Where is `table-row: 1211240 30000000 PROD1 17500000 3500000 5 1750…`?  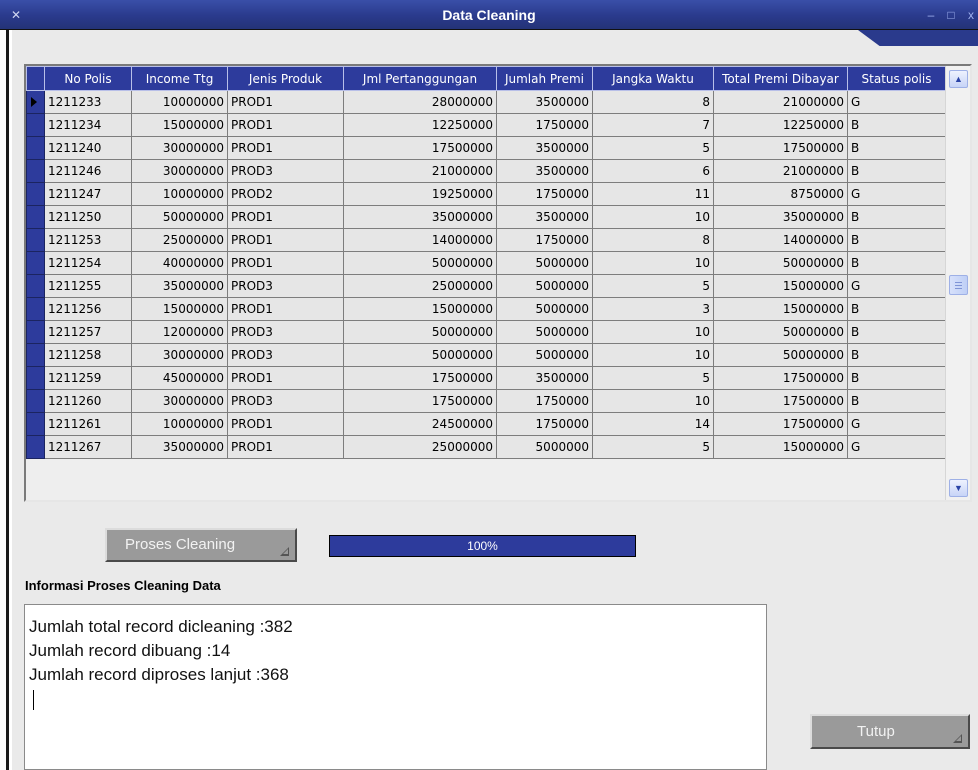 table-row: 1211240 30000000 PROD1 17500000 3500000 5 1750… is located at coordinates (485, 148).